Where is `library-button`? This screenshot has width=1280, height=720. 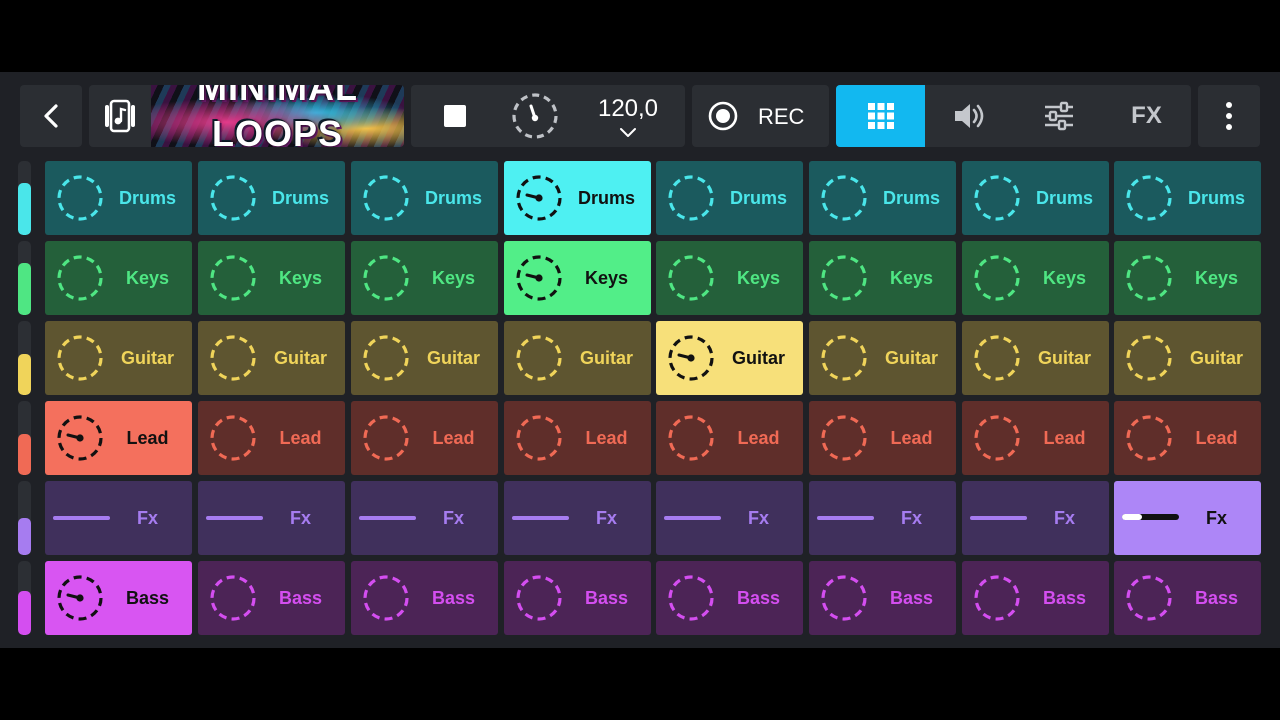
library-button is located at coordinates (120, 116).